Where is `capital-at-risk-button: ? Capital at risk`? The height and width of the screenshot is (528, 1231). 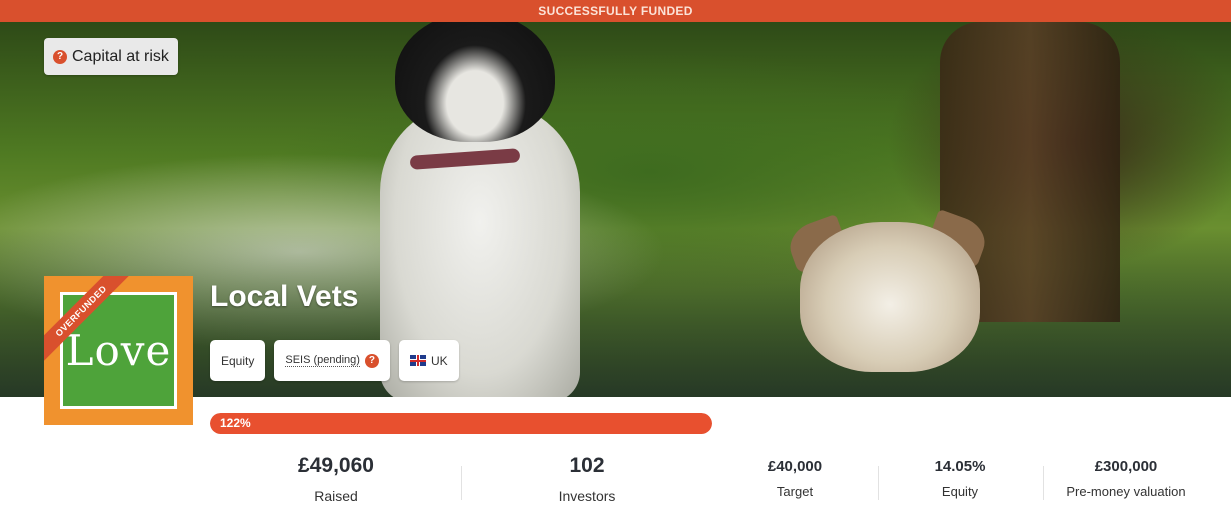
capital-at-risk-button: ? Capital at risk is located at coordinates (111, 56).